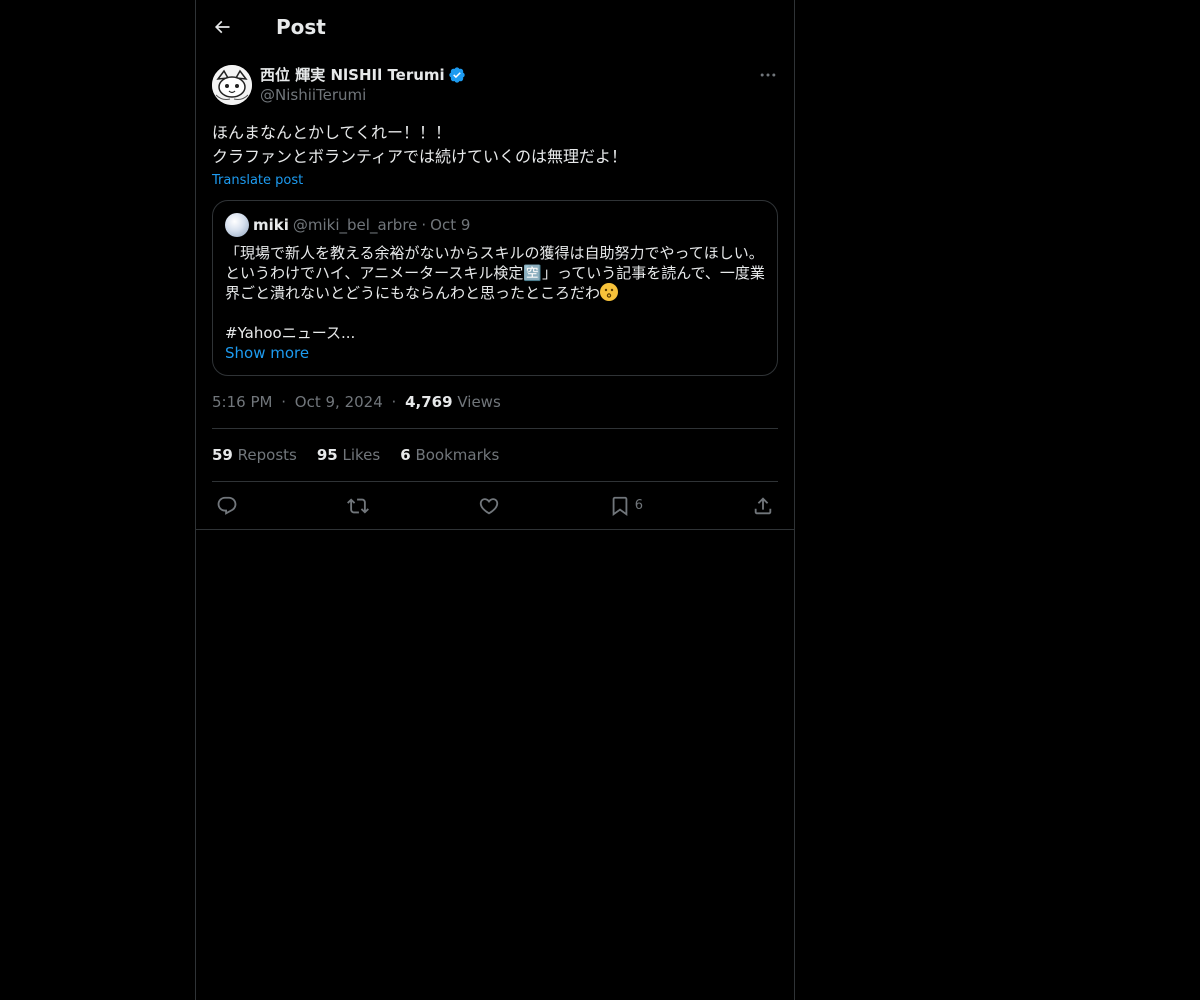  I want to click on share-button, so click(763, 506).